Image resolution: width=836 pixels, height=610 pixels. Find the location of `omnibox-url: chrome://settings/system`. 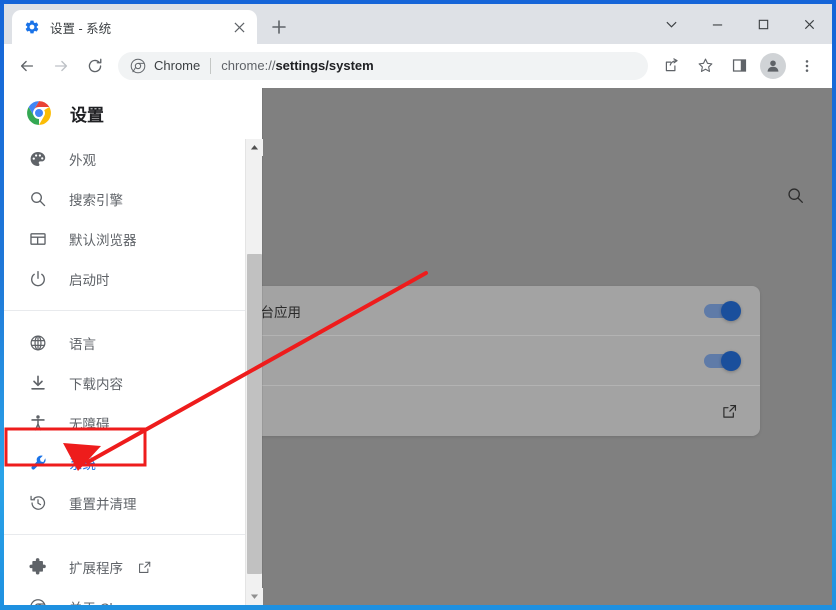

omnibox-url: chrome://settings/system is located at coordinates (297, 65).